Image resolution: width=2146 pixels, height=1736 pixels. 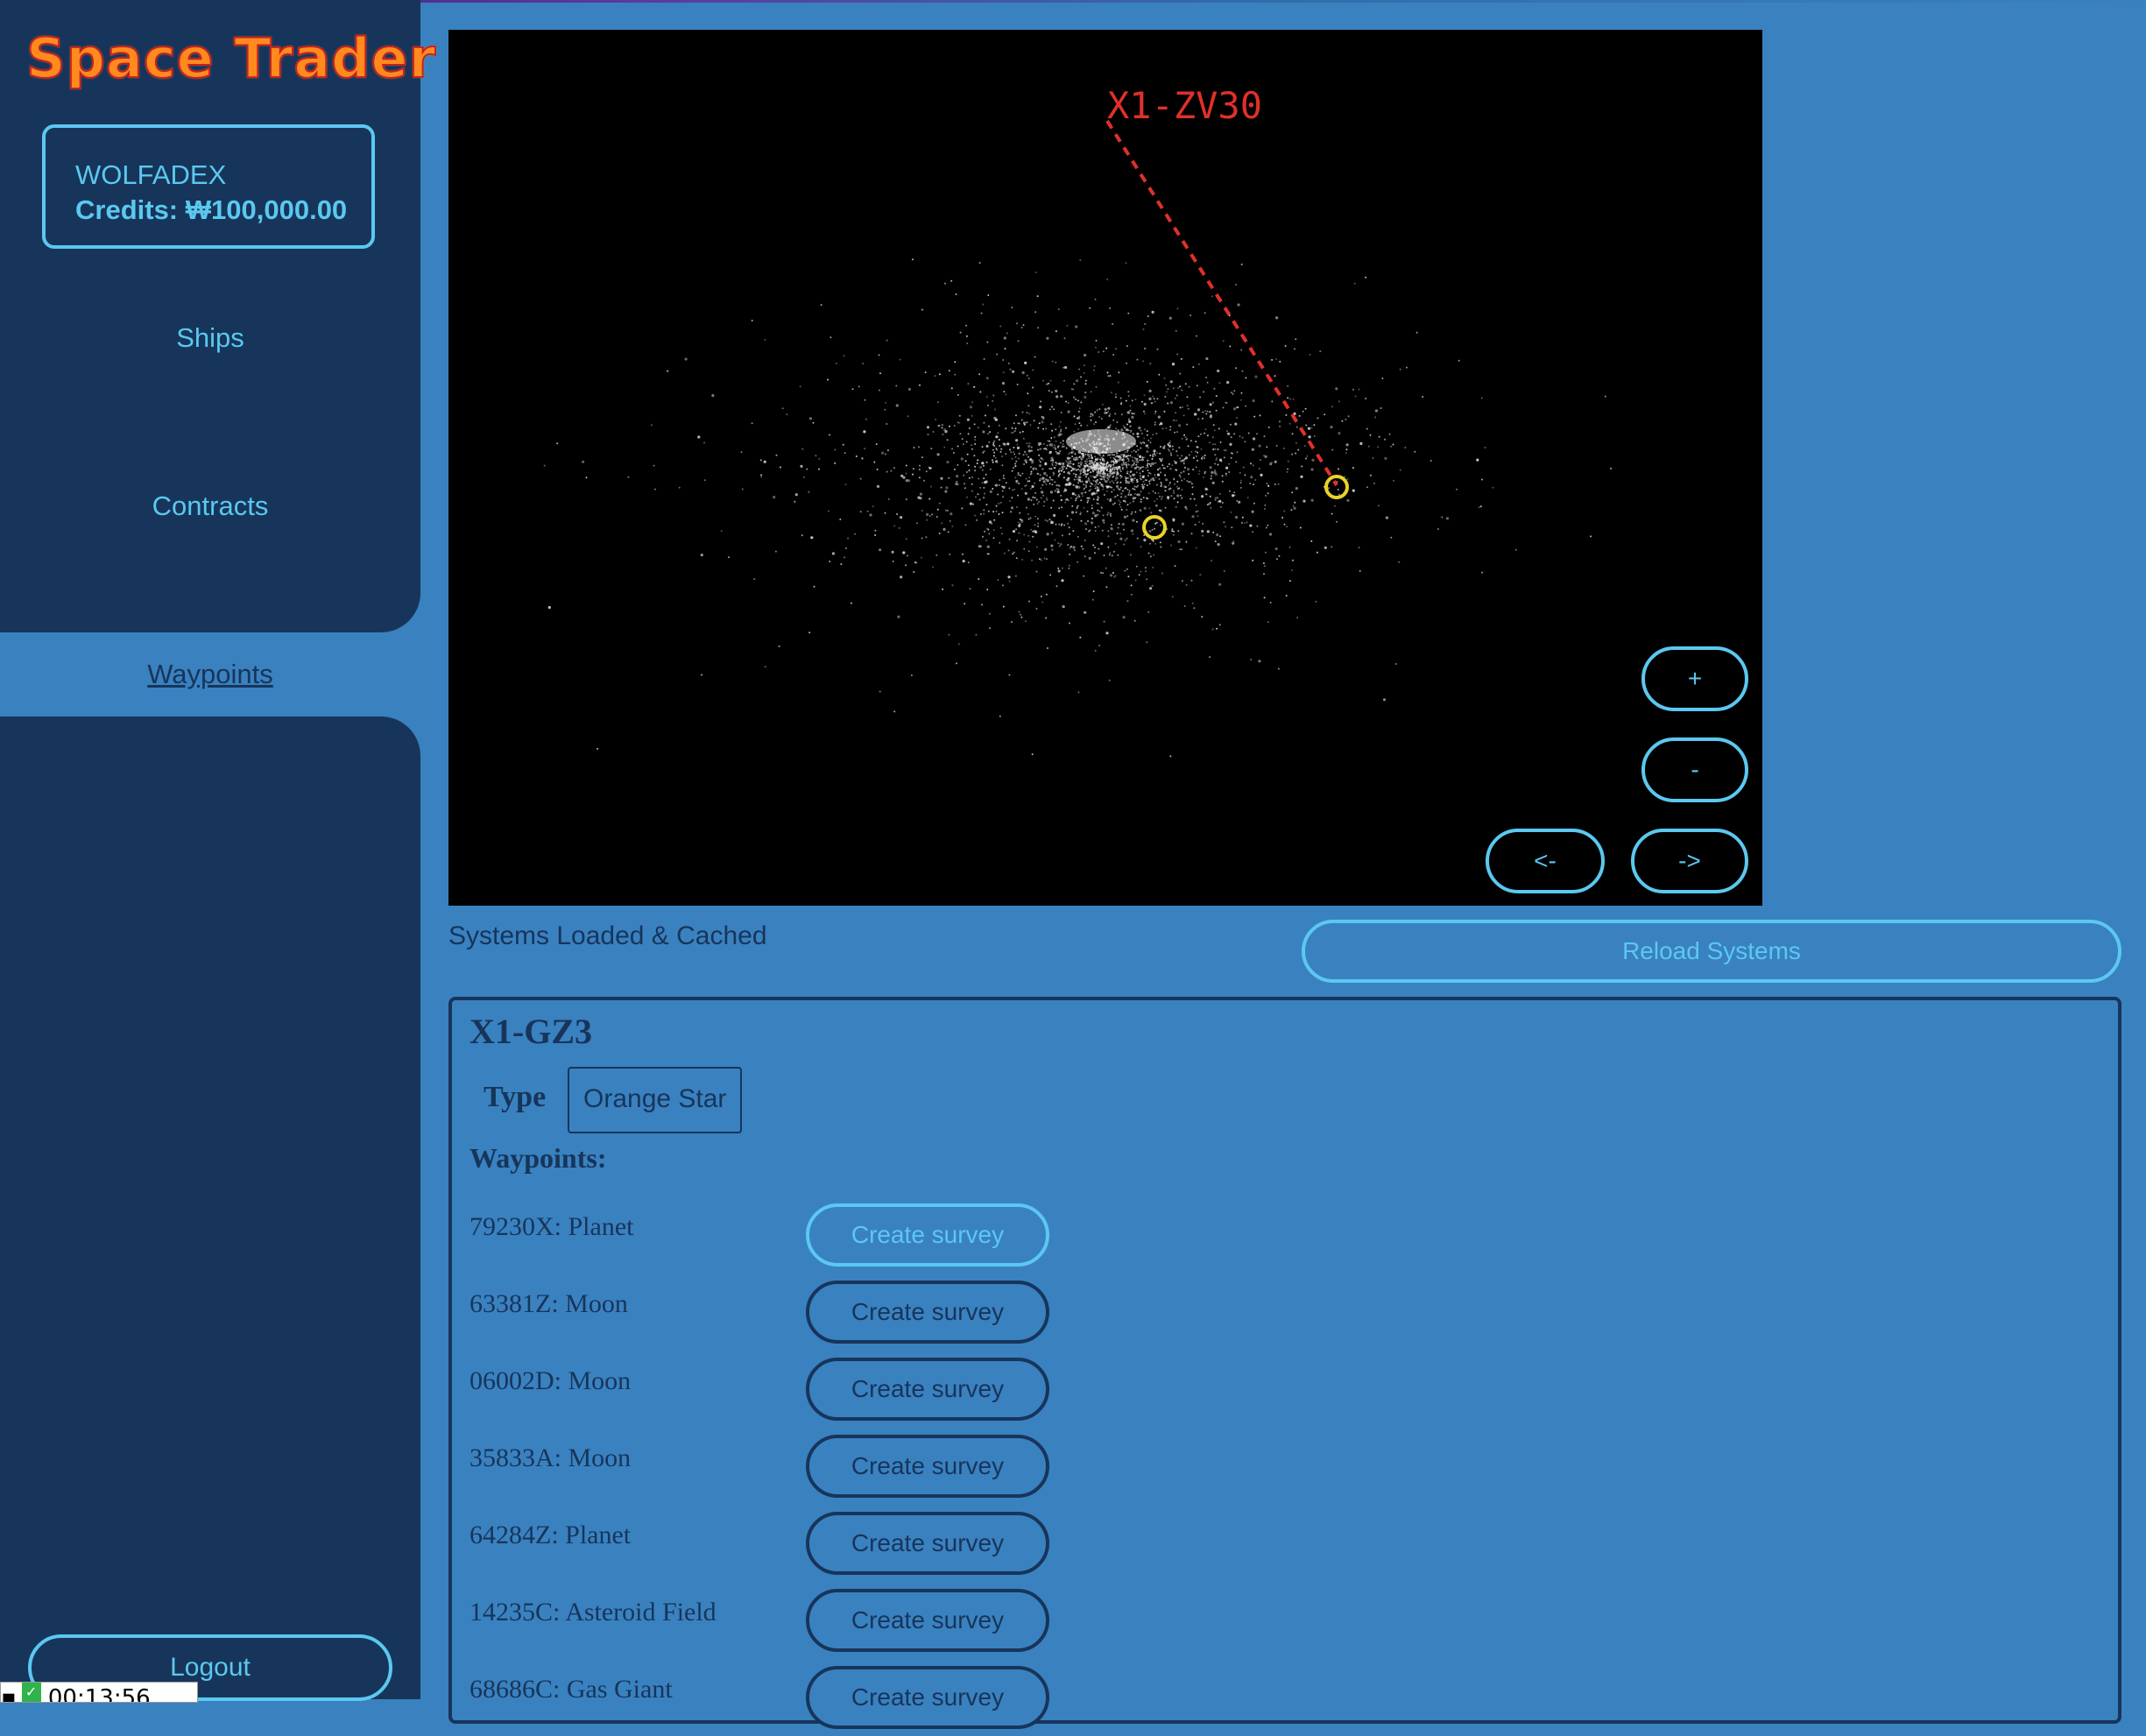 I want to click on waypoint-name: 68686C: Gas Giant, so click(x=571, y=1689).